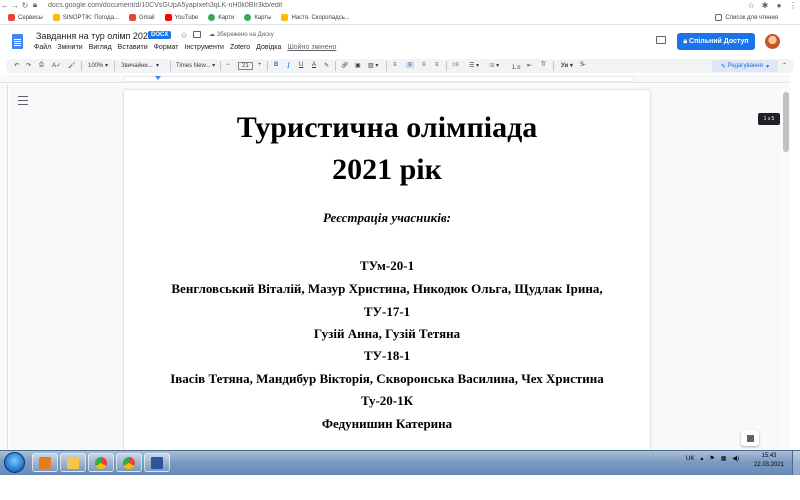 This screenshot has width=800, height=500. What do you see at coordinates (711, 458) in the screenshot?
I see `flag-icon: ⚑` at bounding box center [711, 458].